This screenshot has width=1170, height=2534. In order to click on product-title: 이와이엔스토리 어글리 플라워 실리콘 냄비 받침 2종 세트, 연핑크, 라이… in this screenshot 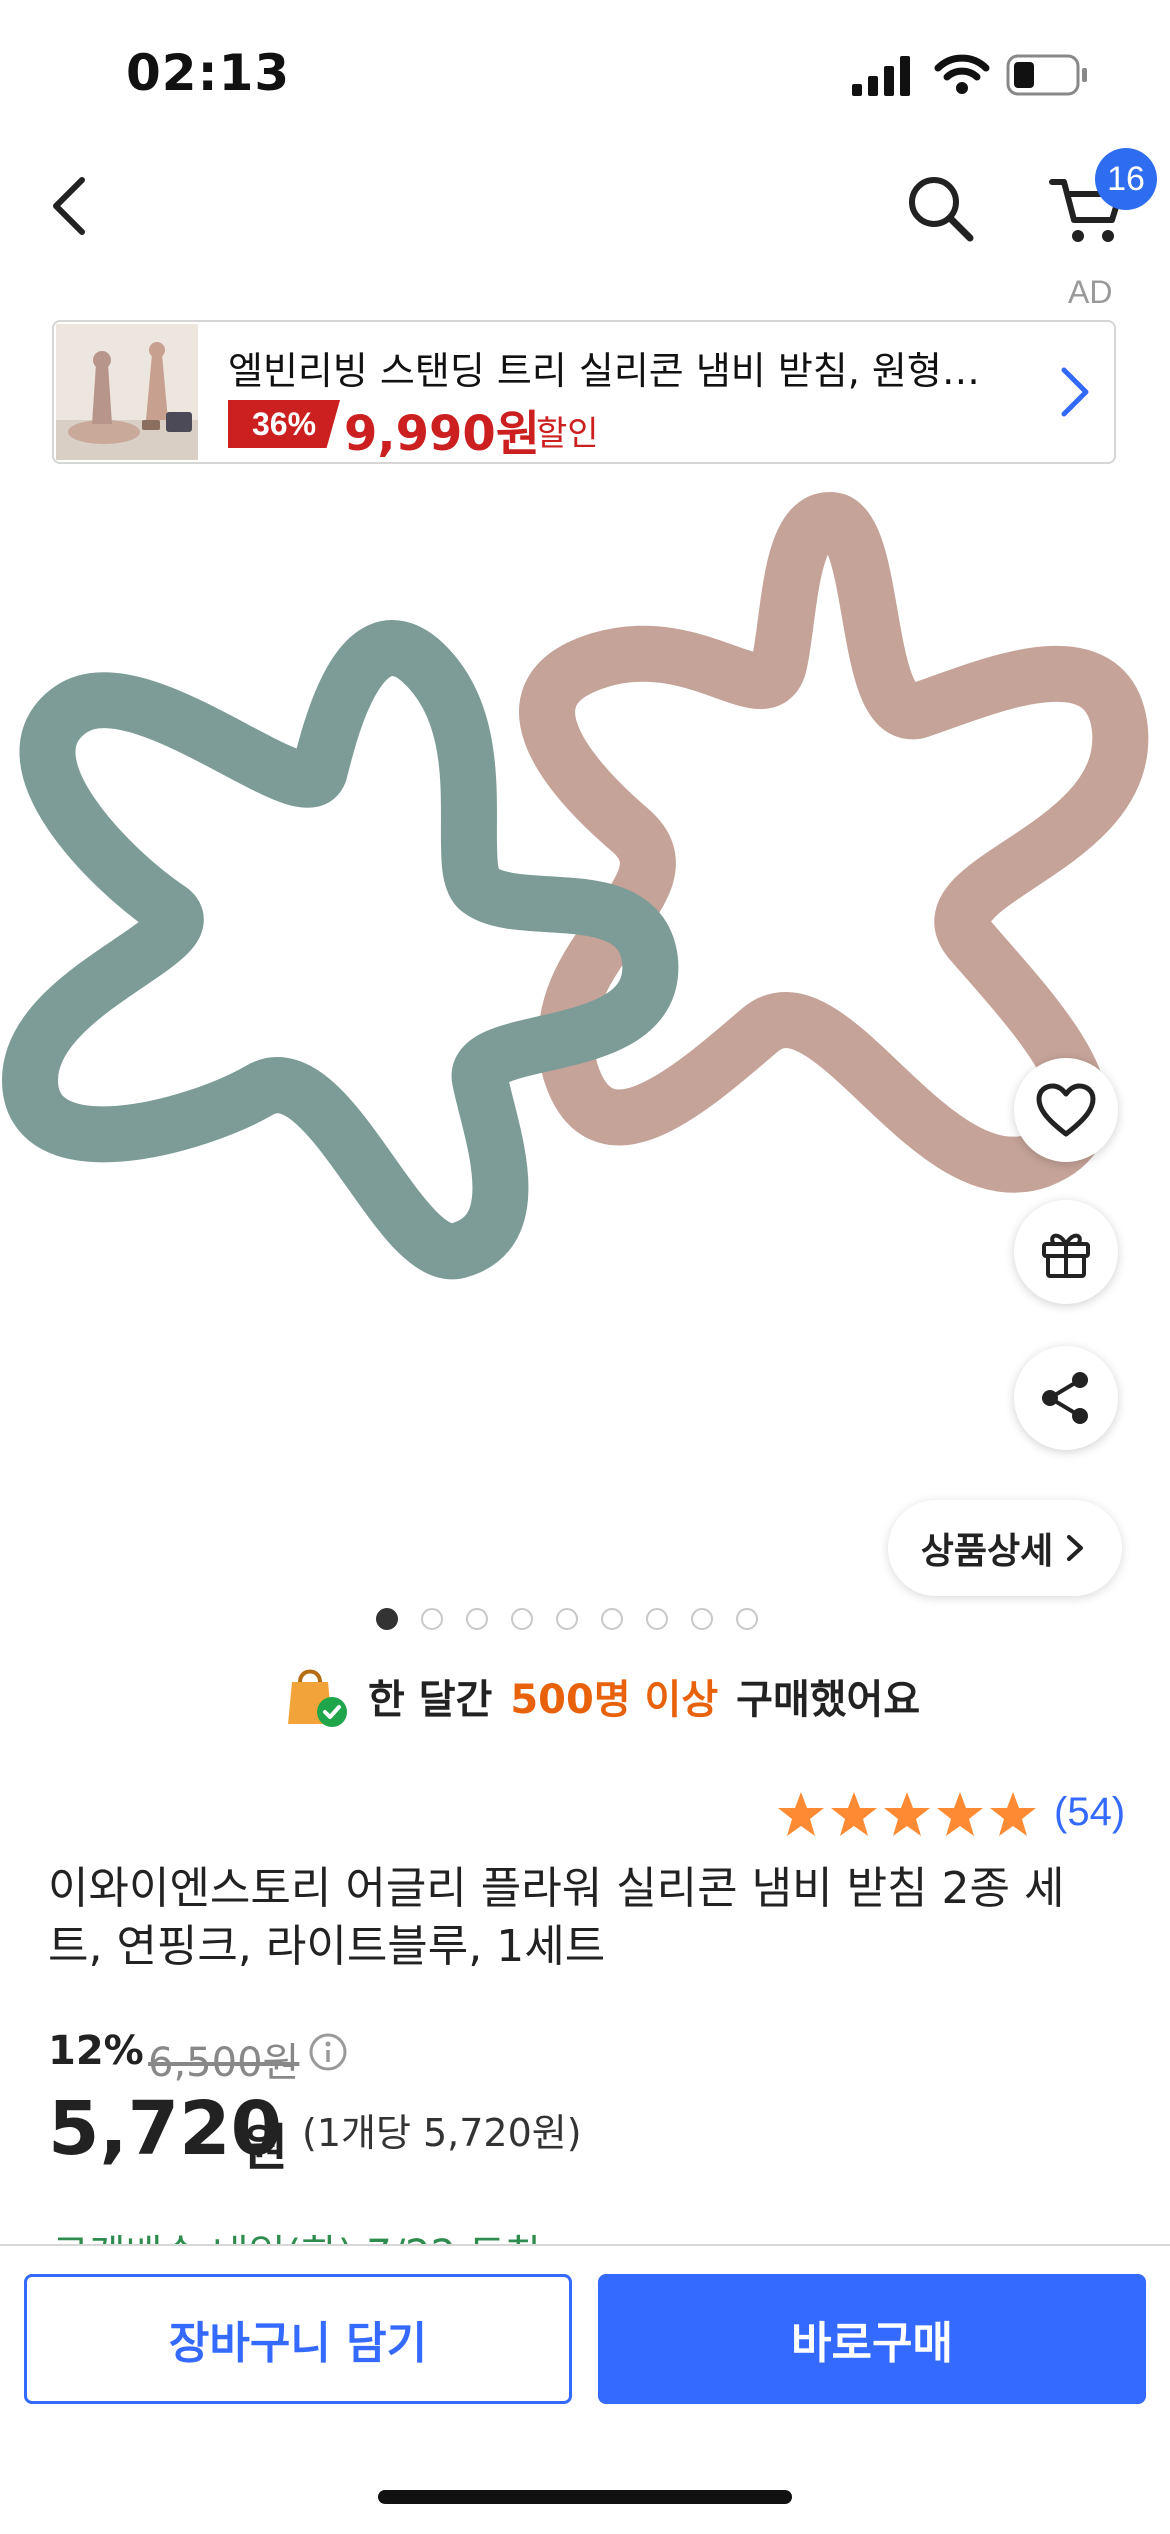, I will do `click(556, 1917)`.